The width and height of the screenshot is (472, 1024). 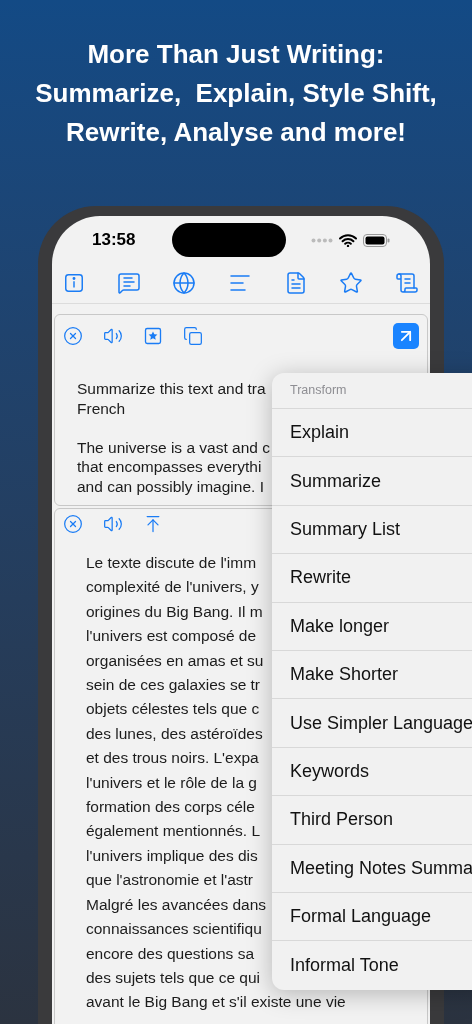 What do you see at coordinates (318, 391) in the screenshot?
I see `menu-header: Transform` at bounding box center [318, 391].